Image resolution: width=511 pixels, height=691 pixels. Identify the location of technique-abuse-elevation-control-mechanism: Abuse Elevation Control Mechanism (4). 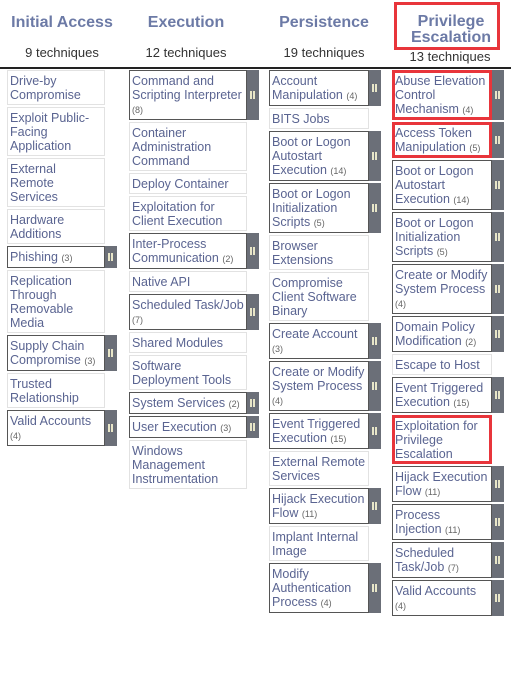
(448, 95).